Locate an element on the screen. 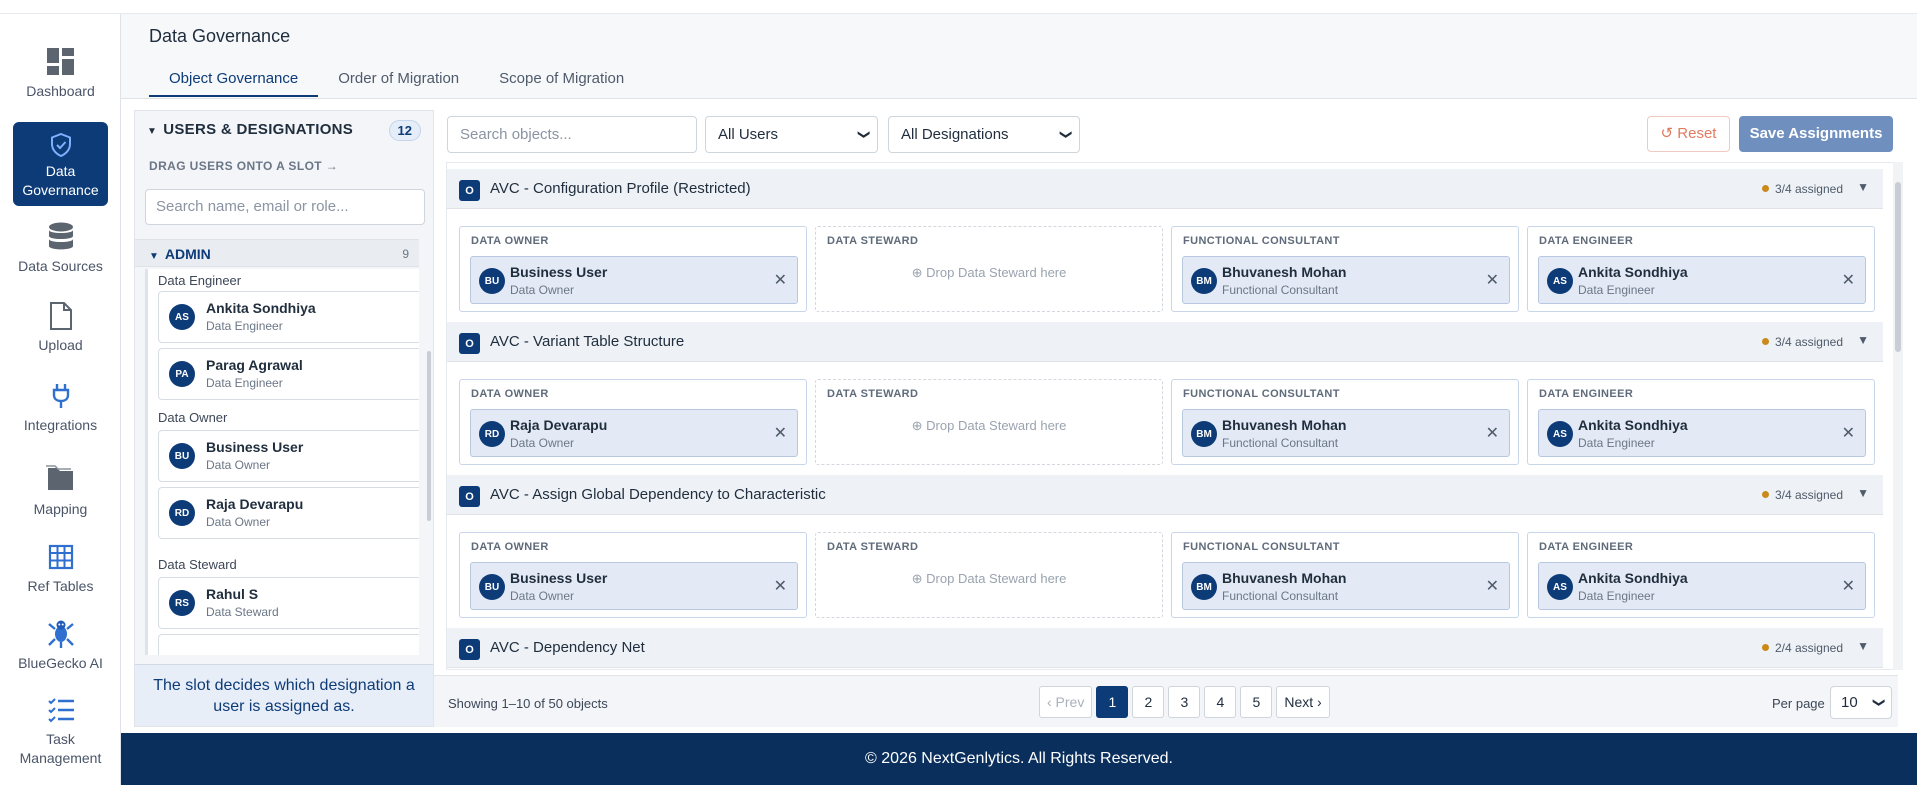 This screenshot has width=1917, height=785. sidebar-item-data-sources: Data Sources is located at coordinates (60, 256).